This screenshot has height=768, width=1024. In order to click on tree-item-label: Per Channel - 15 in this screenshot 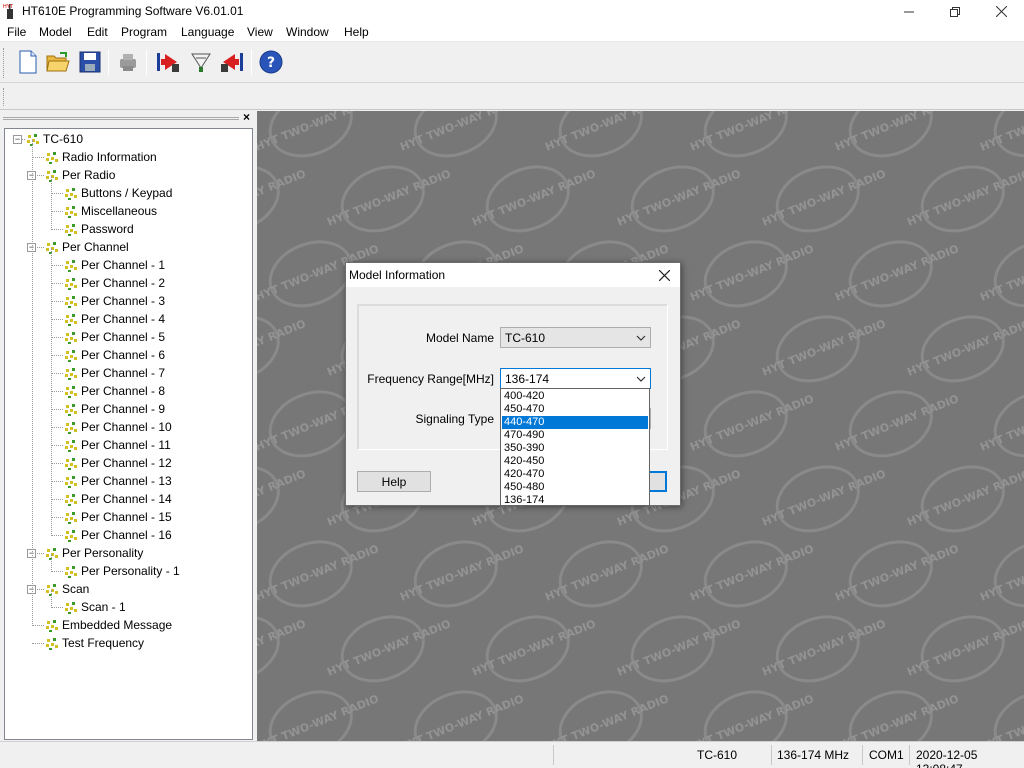, I will do `click(126, 517)`.